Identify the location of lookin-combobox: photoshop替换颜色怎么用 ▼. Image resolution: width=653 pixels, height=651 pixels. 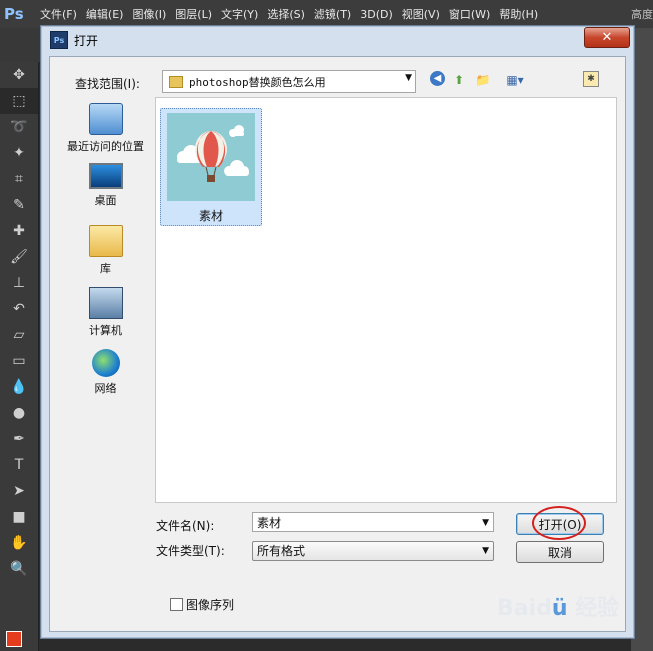
(289, 81).